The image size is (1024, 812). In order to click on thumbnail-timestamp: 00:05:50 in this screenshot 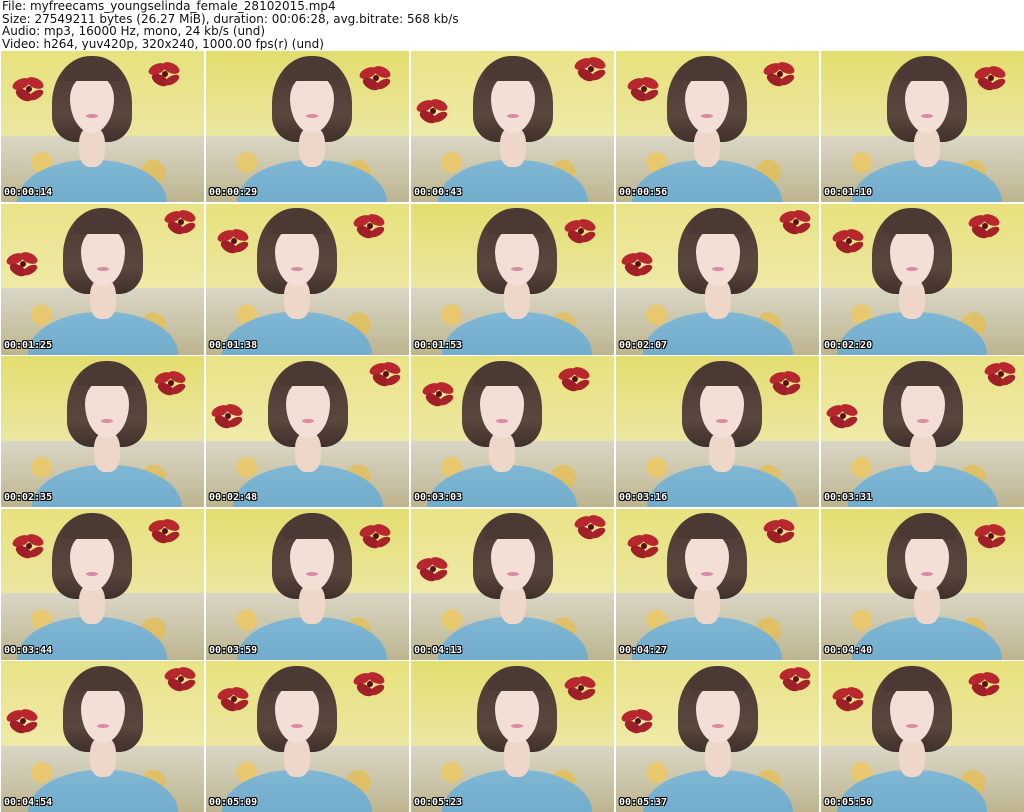, I will do `click(848, 802)`.